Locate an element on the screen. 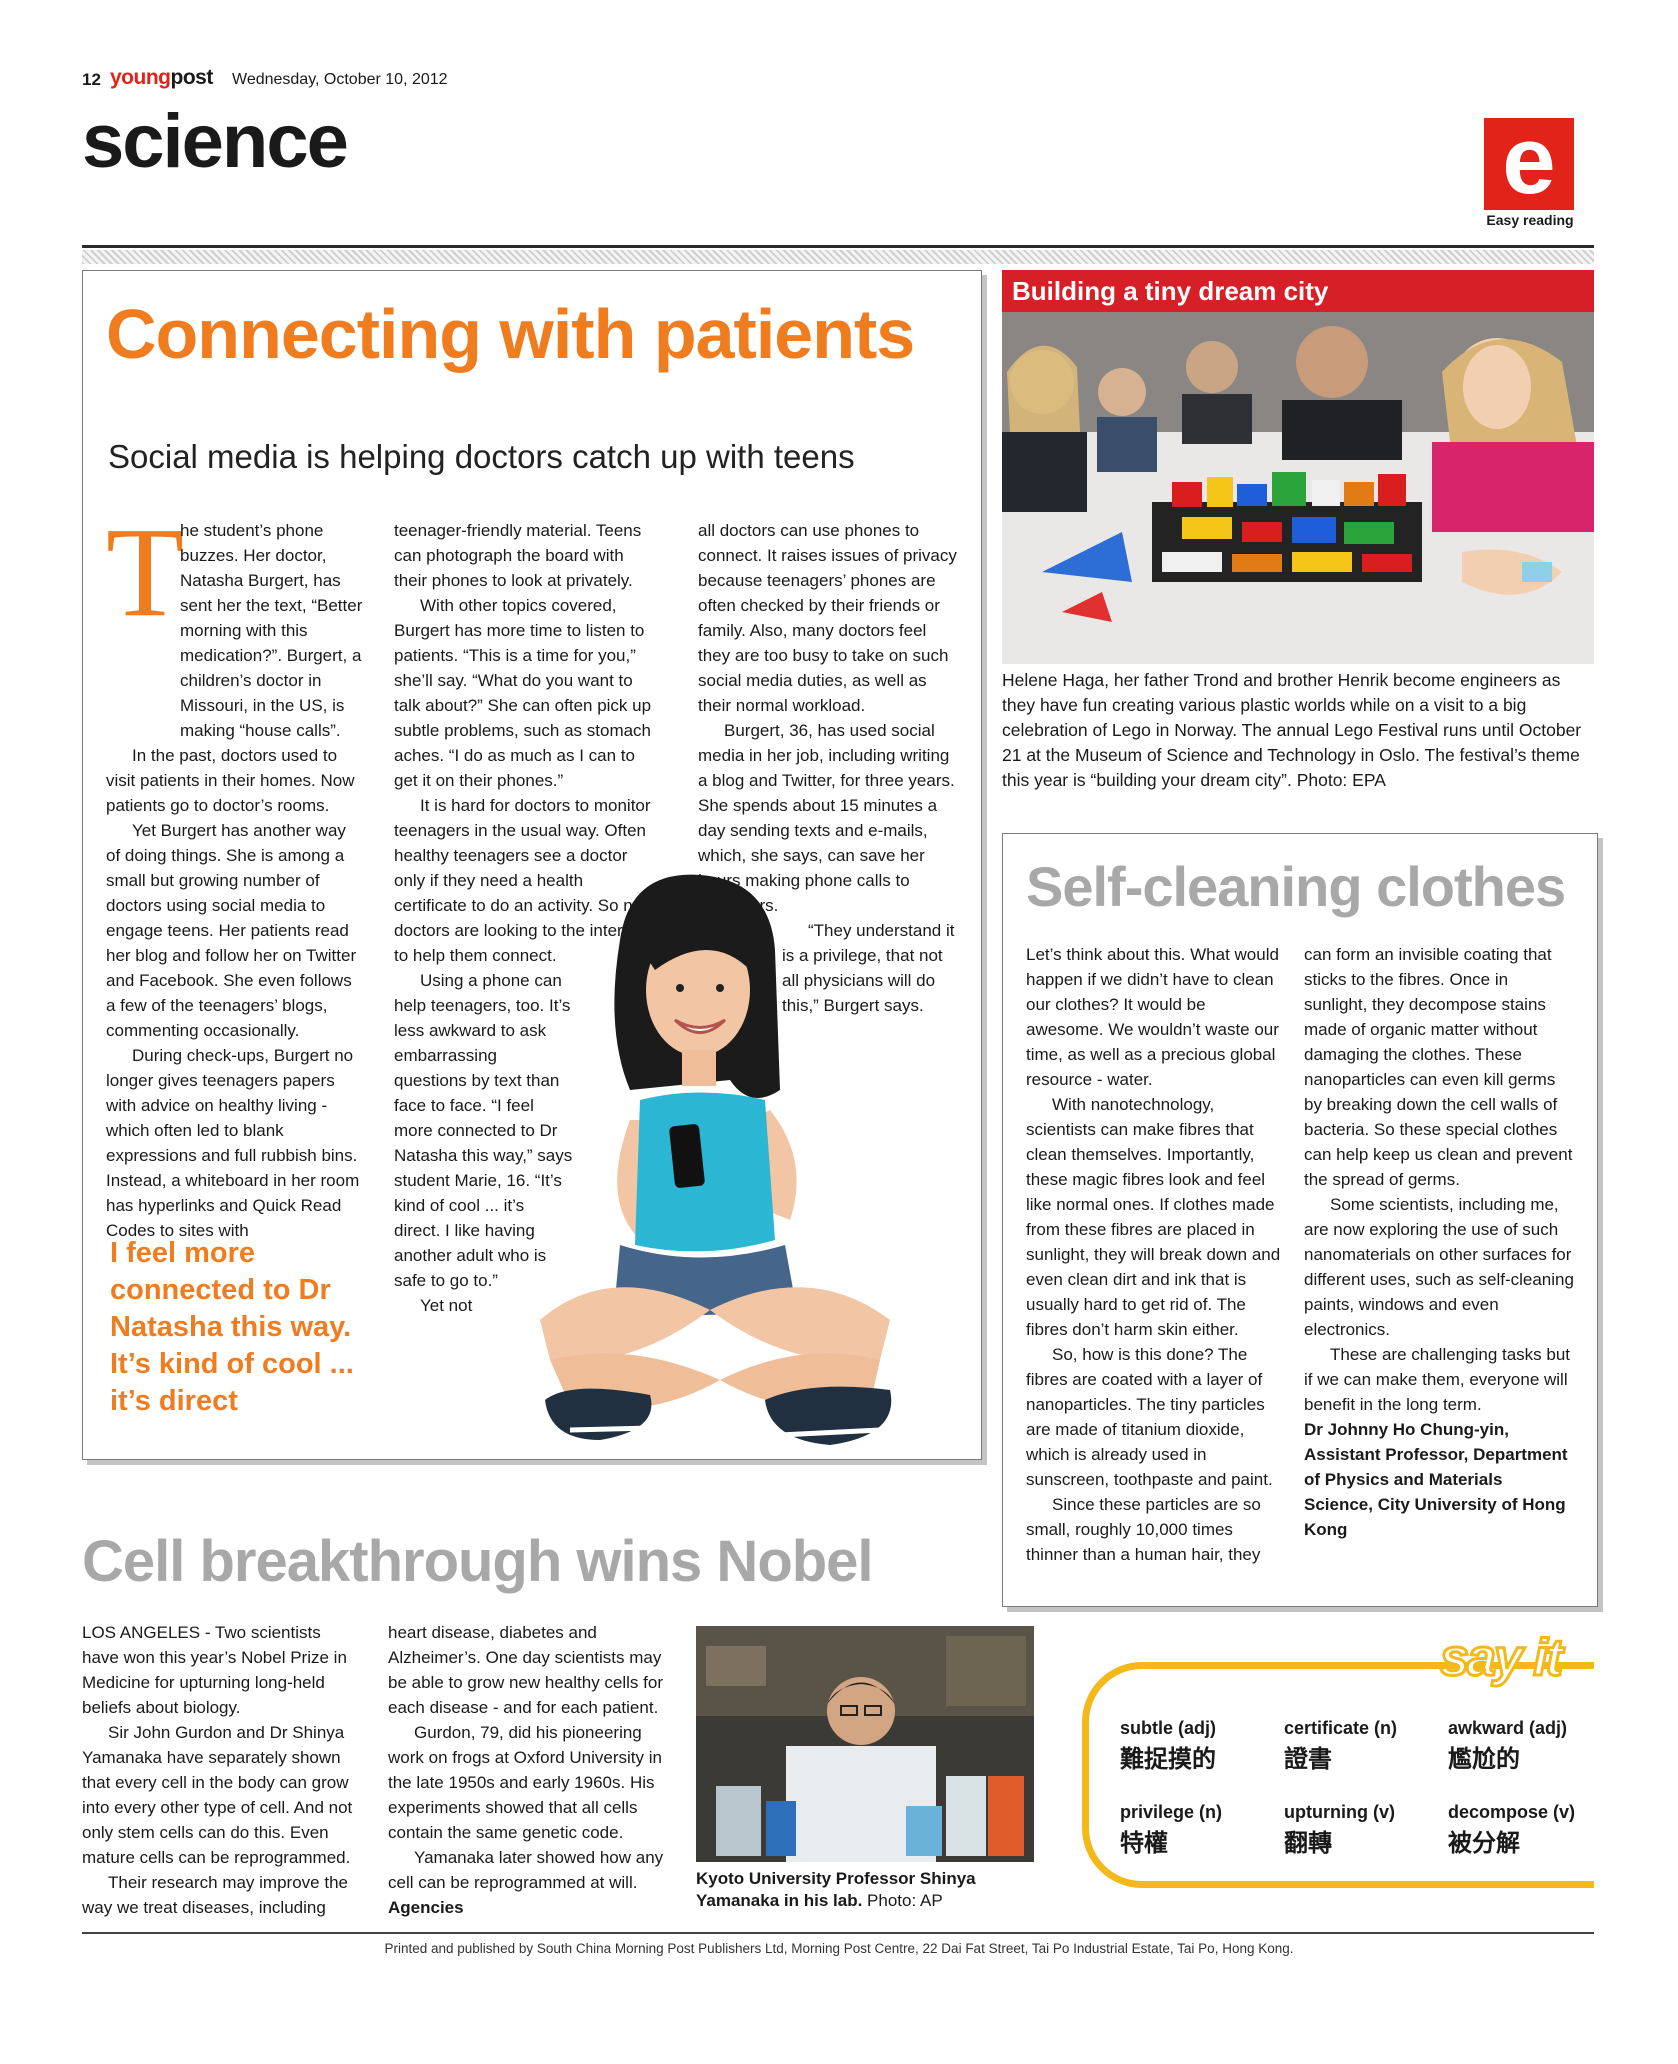 This screenshot has height=2064, width=1678. vocab-english: certificate (n) is located at coordinates (1341, 1728).